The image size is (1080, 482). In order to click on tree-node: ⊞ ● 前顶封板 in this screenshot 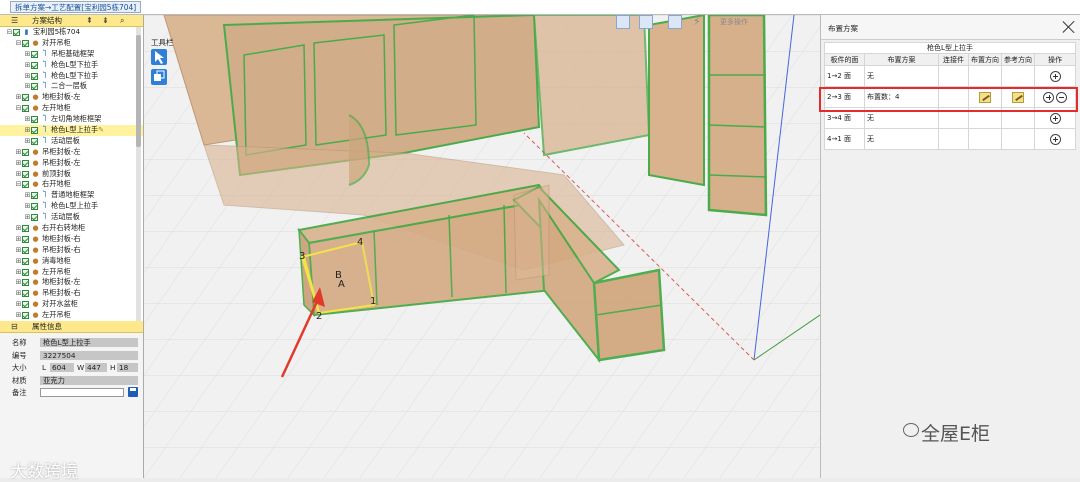, I will do `click(71, 174)`.